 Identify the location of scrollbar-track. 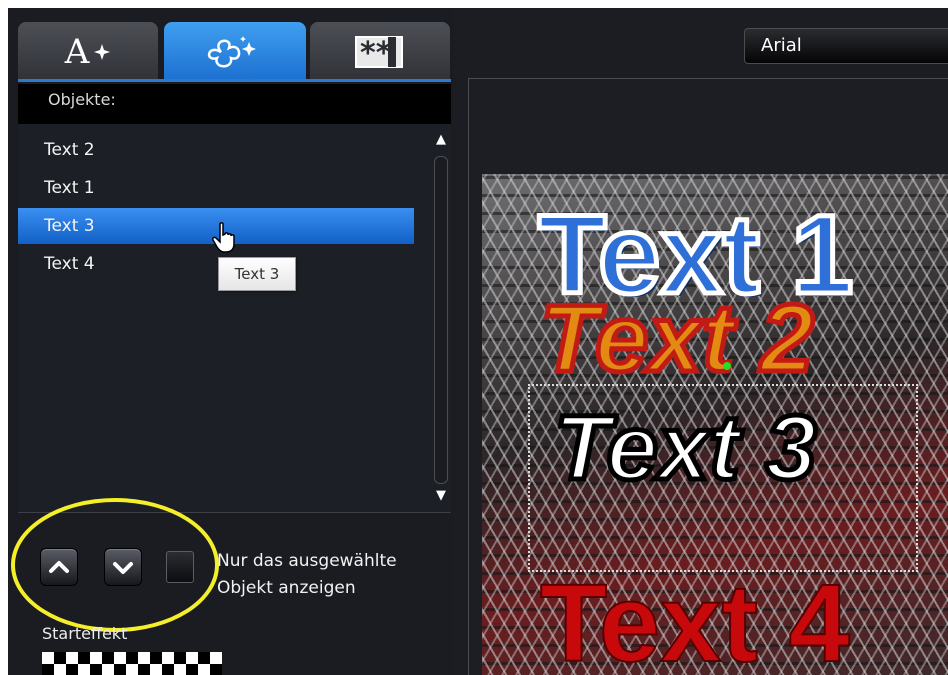
(441, 320).